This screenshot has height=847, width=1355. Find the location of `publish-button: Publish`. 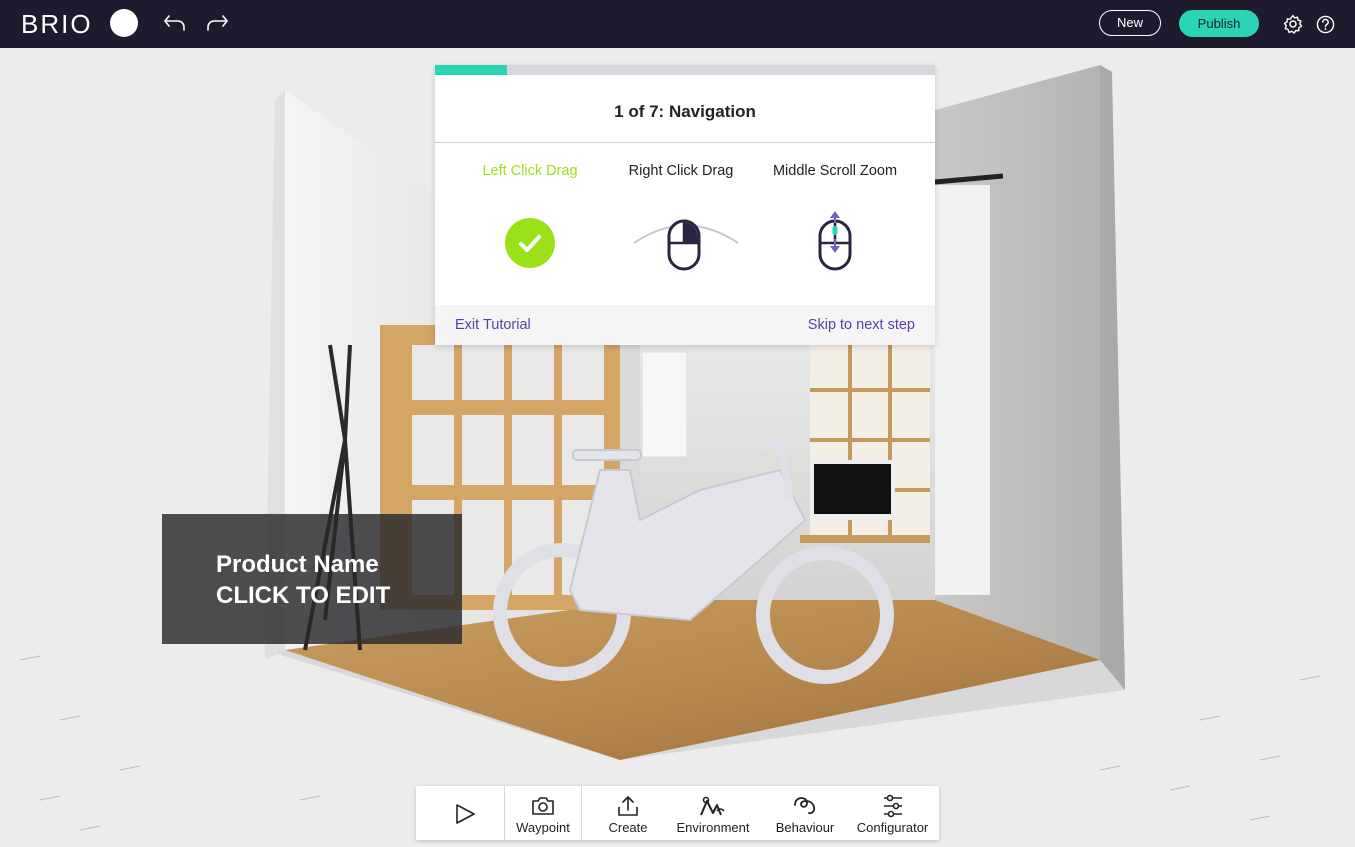

publish-button: Publish is located at coordinates (1219, 23).